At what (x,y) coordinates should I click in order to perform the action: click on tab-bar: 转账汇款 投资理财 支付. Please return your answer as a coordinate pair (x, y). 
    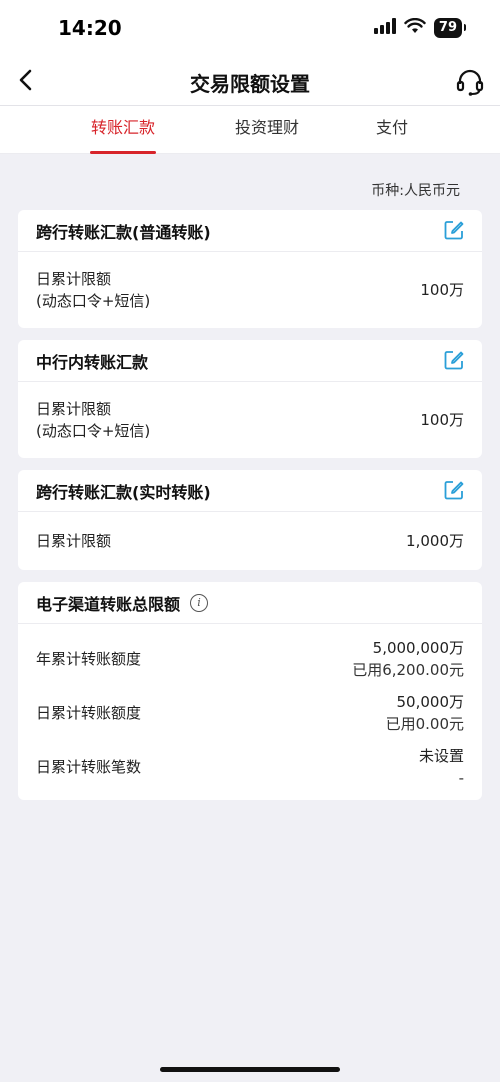
    Looking at the image, I should click on (250, 130).